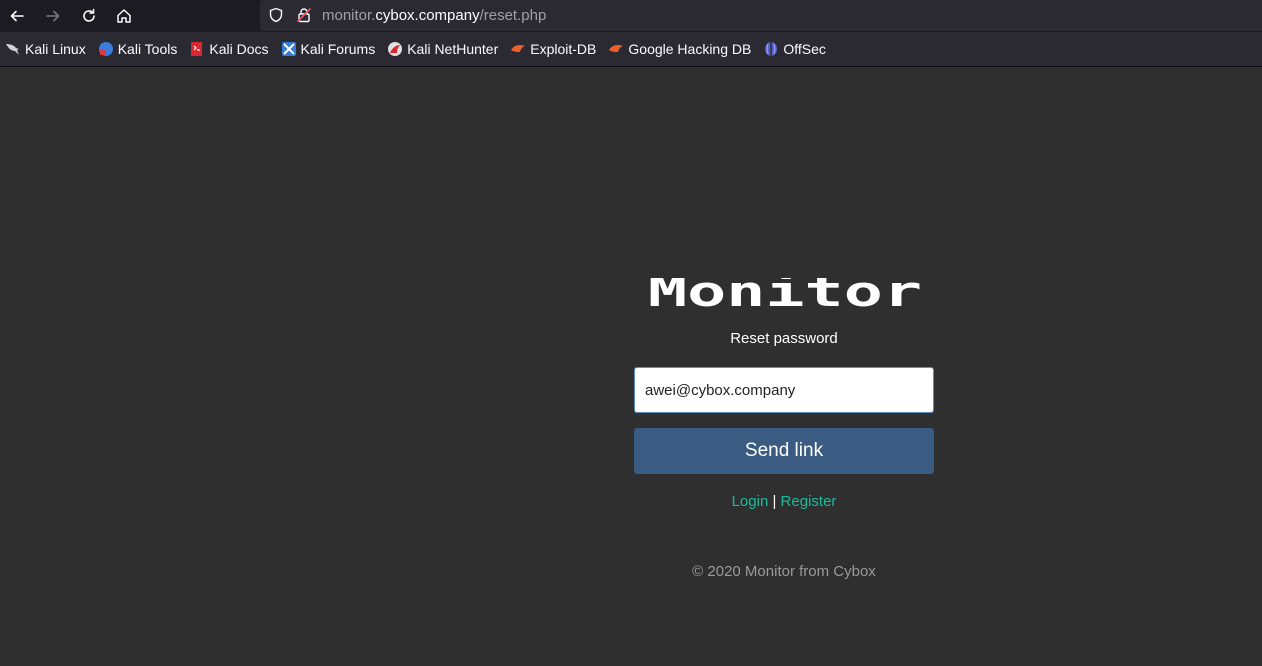  I want to click on url-text: monitor.cybox.company/reset.php, so click(434, 15).